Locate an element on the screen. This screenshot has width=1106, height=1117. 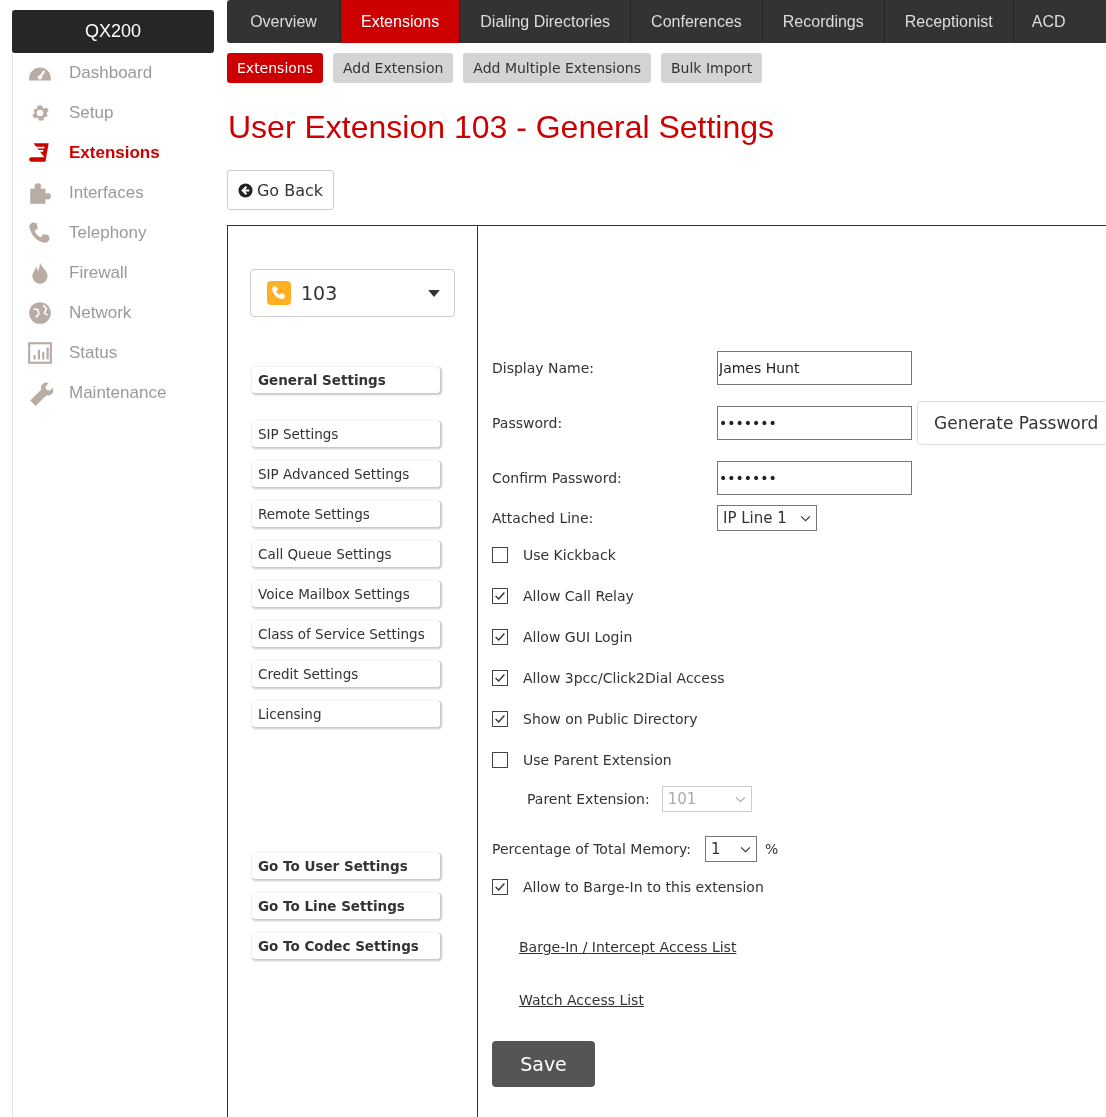
field-label: Confirm Password: is located at coordinates (557, 478).